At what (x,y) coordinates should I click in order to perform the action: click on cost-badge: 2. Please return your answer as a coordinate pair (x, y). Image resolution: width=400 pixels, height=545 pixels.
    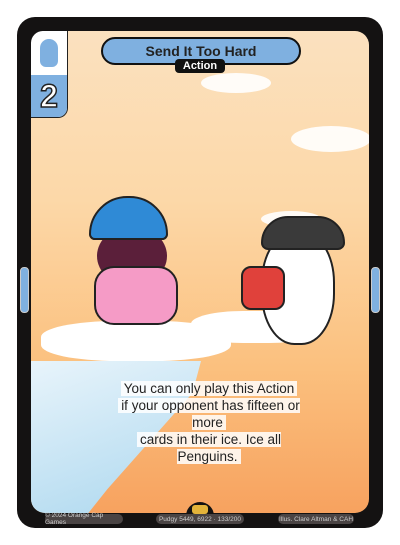
    Looking at the image, I should click on (49, 74).